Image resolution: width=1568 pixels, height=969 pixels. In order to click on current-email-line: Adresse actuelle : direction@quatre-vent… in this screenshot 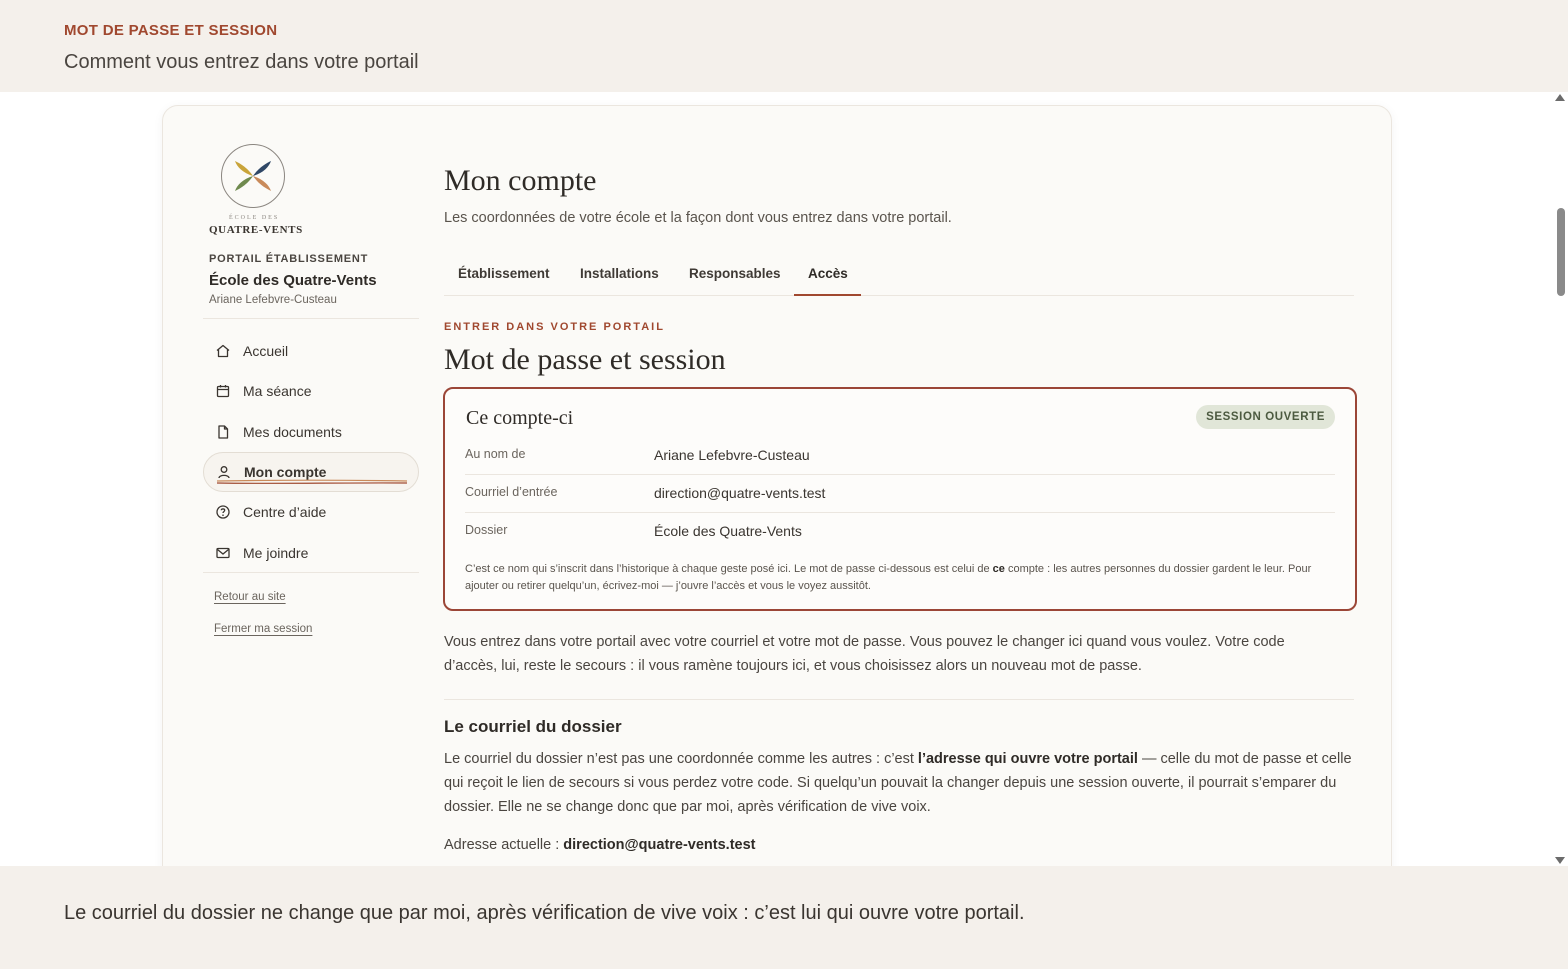, I will do `click(600, 845)`.